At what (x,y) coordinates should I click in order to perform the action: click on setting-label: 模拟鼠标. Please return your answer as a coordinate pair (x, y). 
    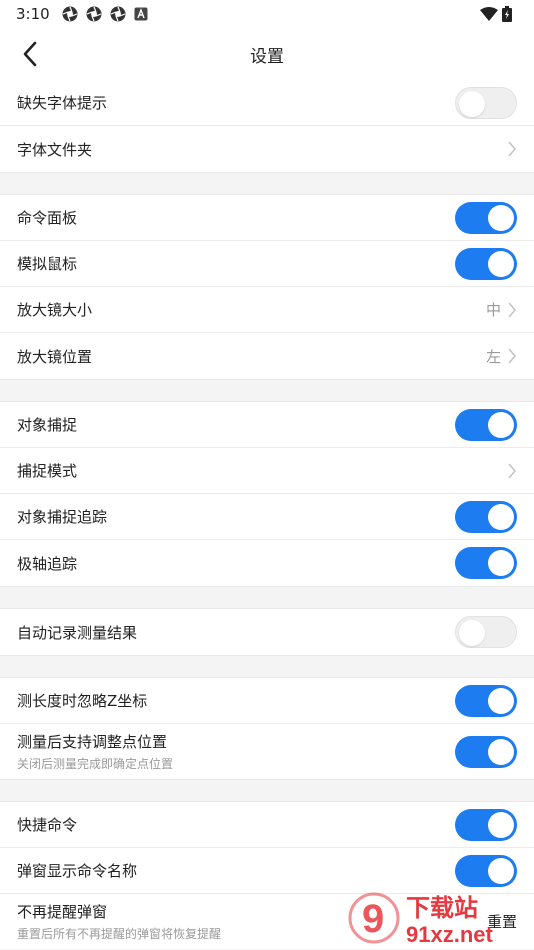
    Looking at the image, I should click on (47, 264).